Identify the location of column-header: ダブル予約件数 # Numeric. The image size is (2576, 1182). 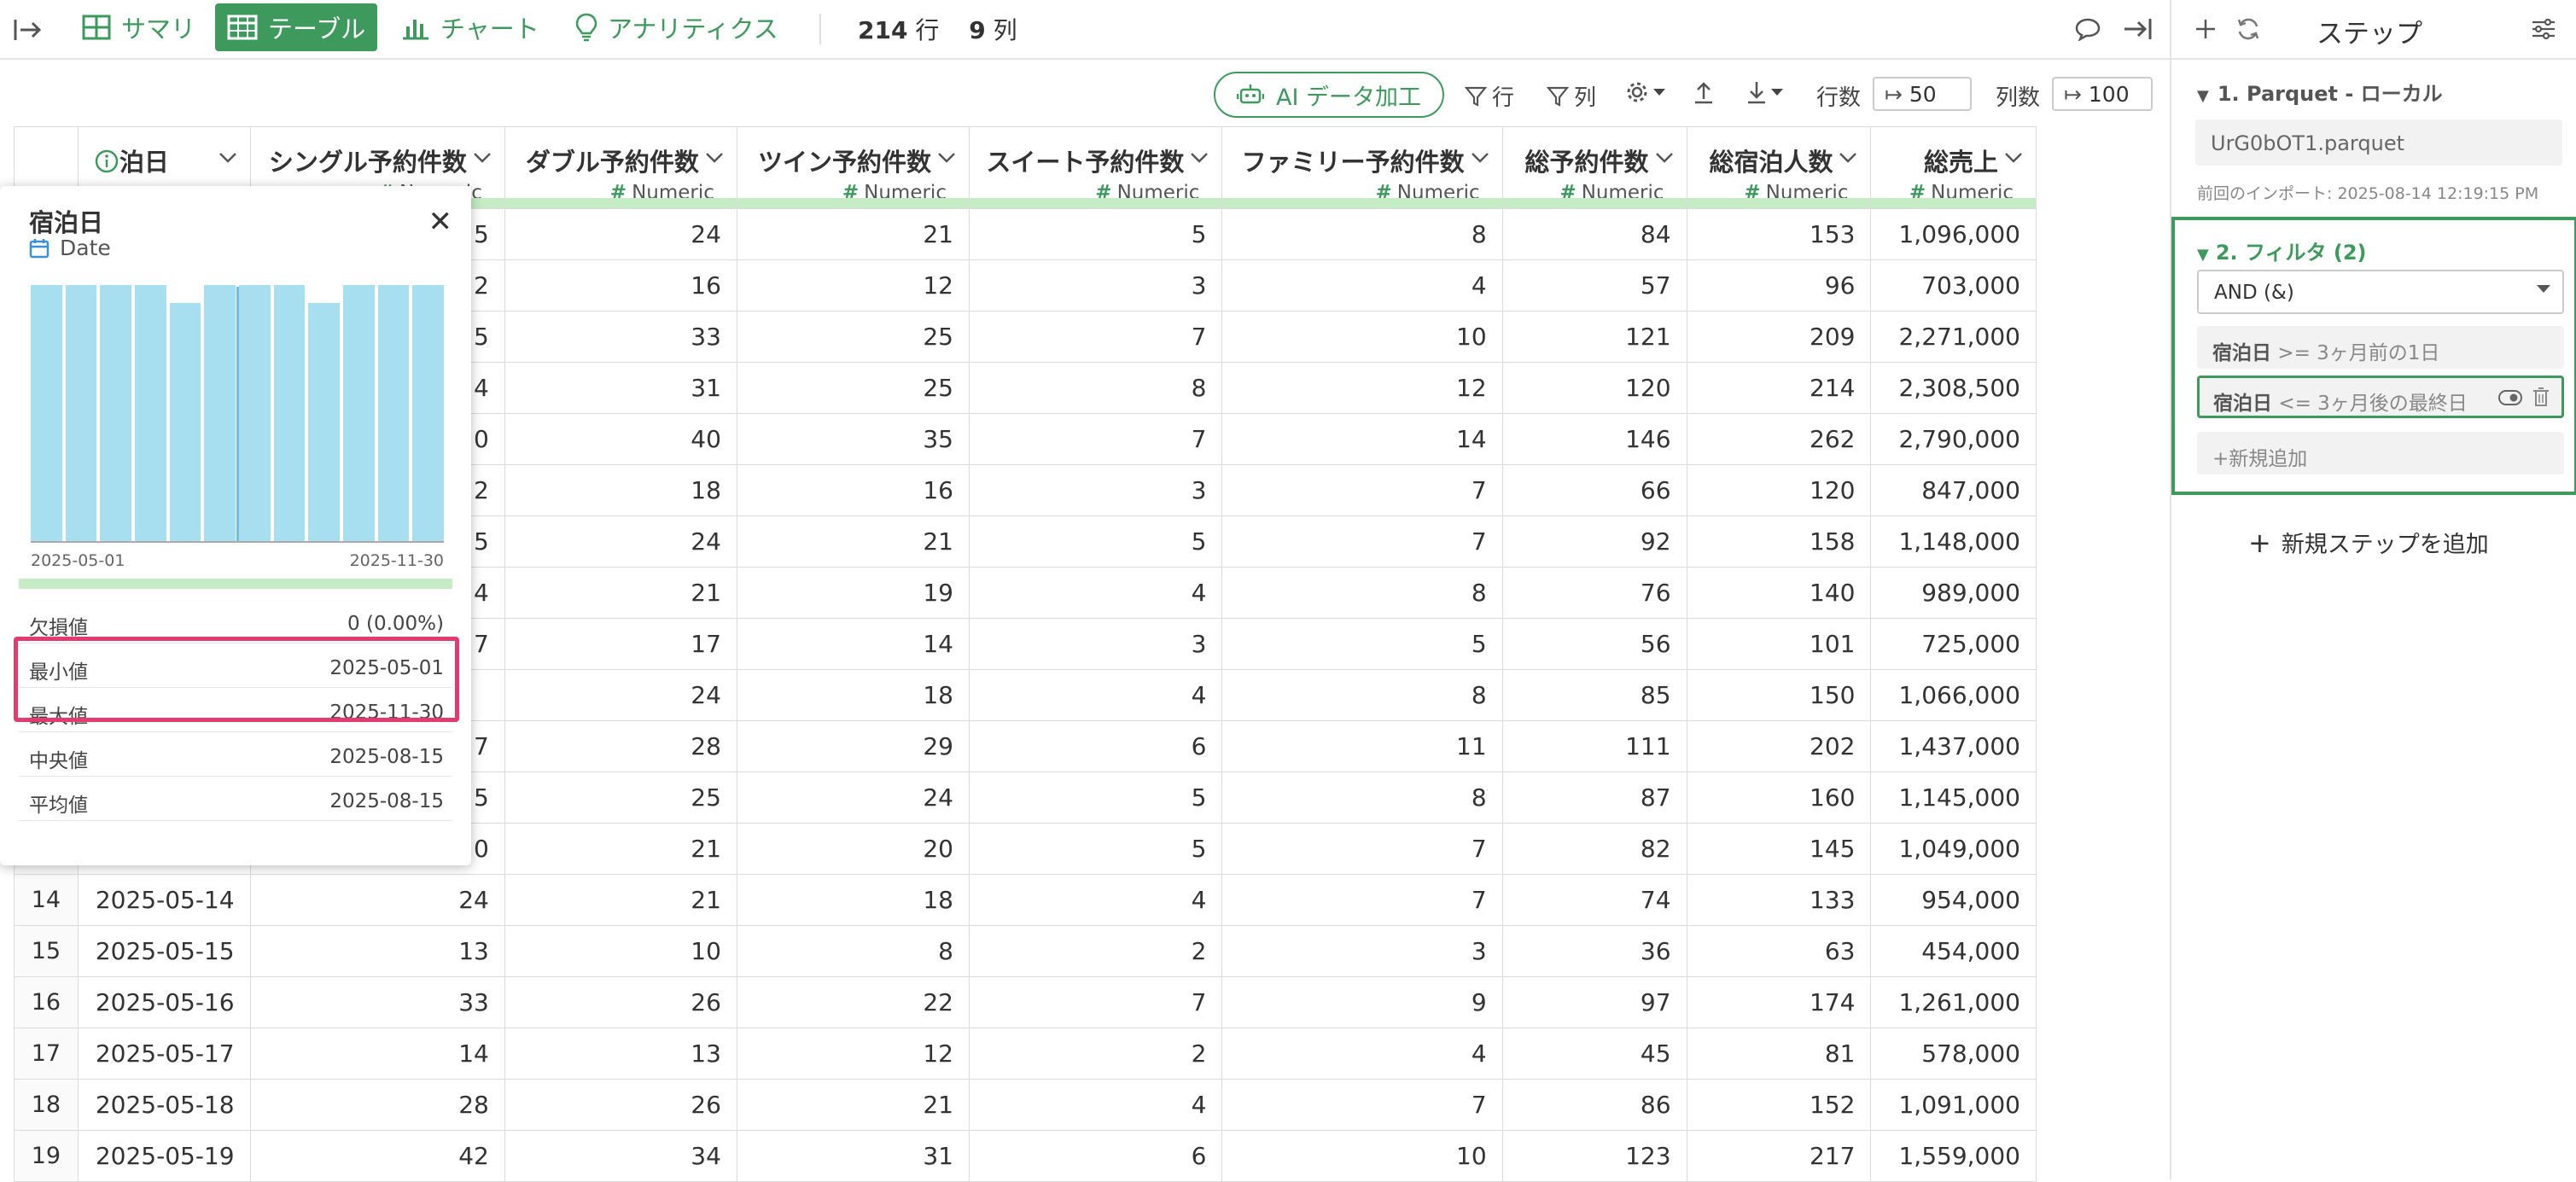
(620, 167).